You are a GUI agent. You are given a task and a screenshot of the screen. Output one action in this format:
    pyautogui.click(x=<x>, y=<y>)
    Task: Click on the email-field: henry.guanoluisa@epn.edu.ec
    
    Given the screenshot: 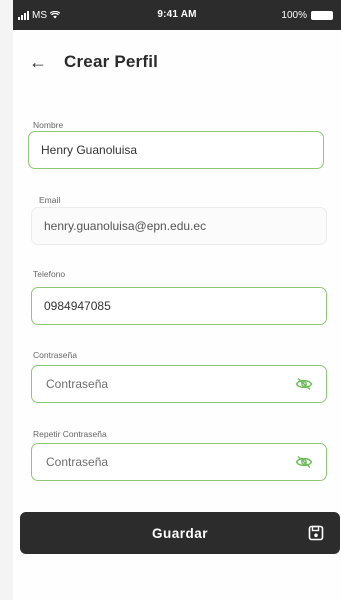 What is the action you would take?
    pyautogui.click(x=179, y=226)
    